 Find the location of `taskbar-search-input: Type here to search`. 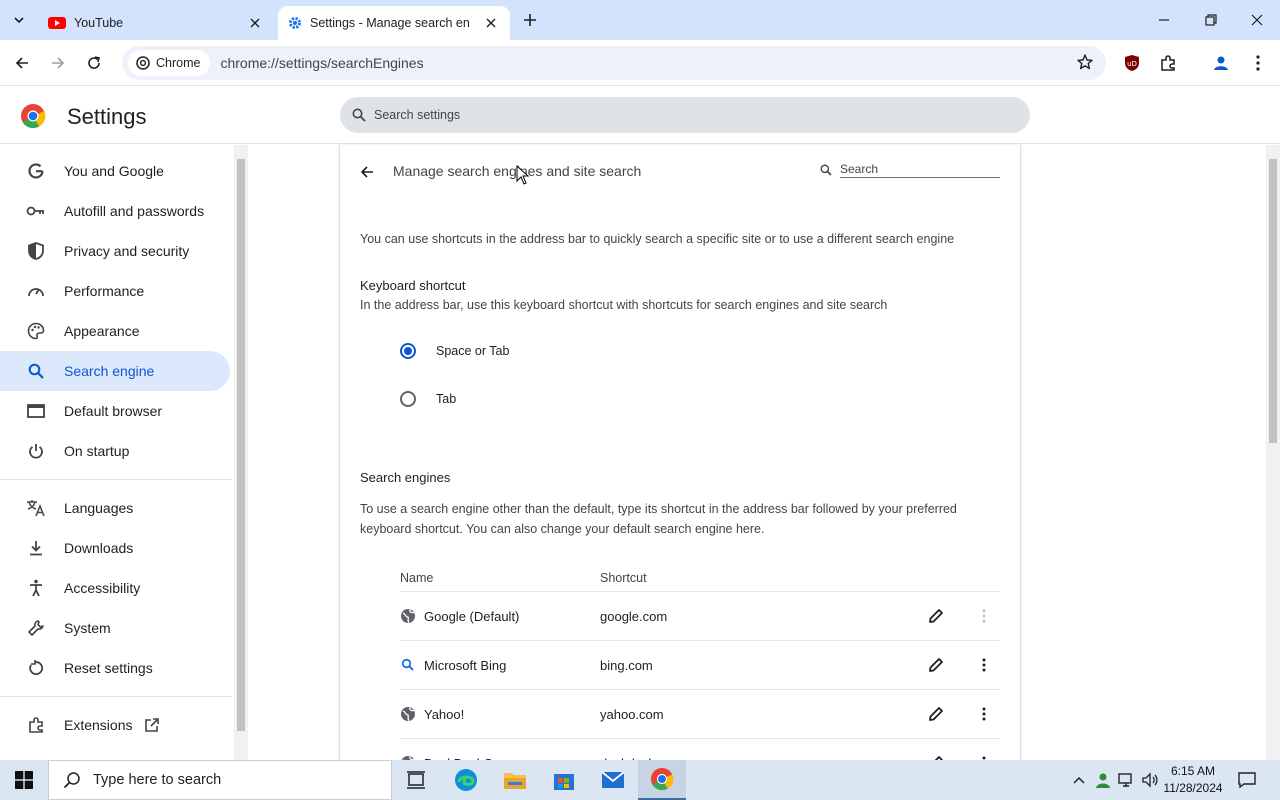

taskbar-search-input: Type here to search is located at coordinates (220, 780).